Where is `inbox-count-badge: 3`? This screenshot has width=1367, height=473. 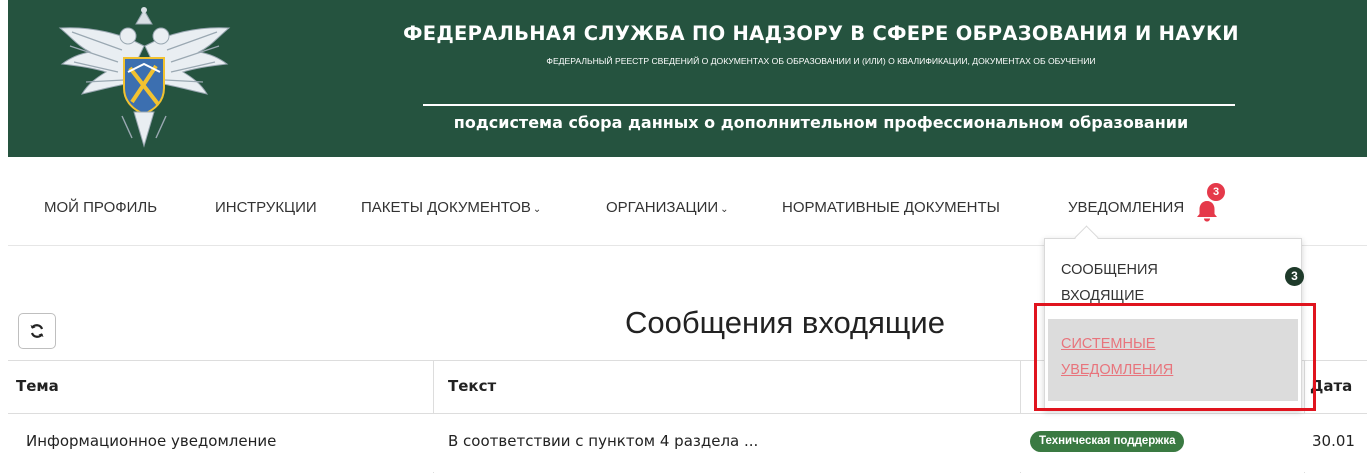
inbox-count-badge: 3 is located at coordinates (1294, 276).